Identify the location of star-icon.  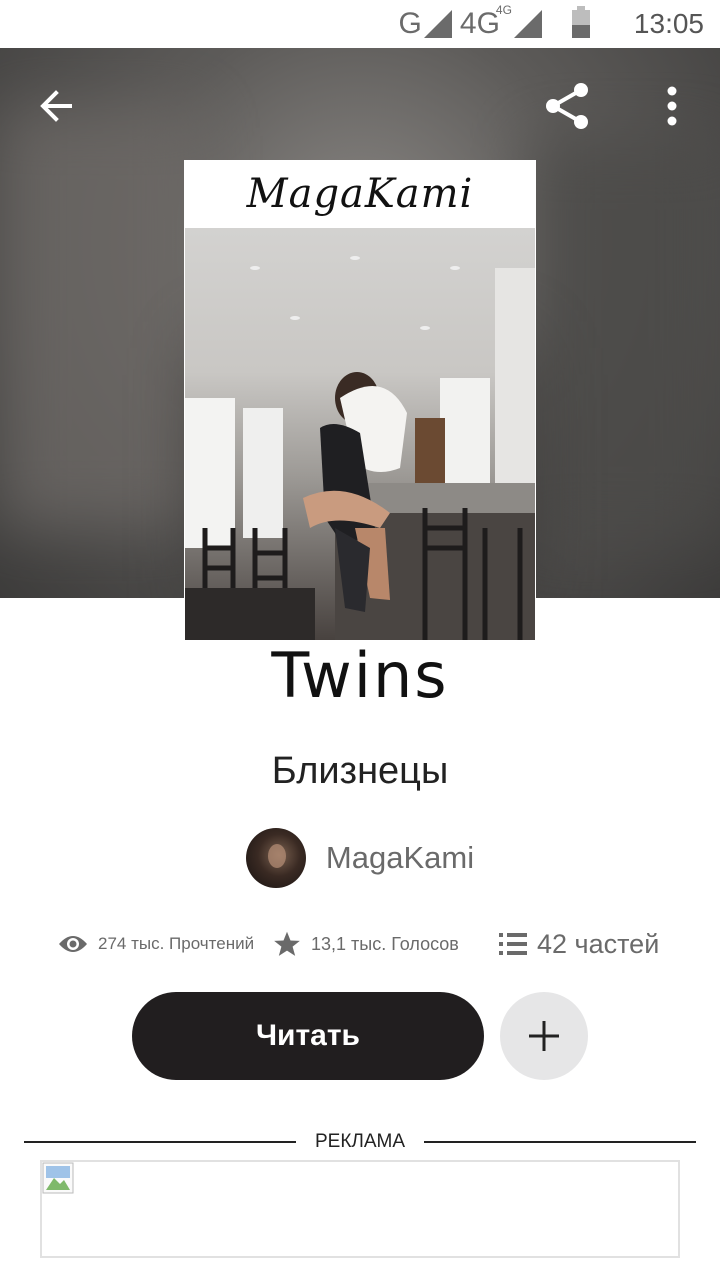
(287, 943).